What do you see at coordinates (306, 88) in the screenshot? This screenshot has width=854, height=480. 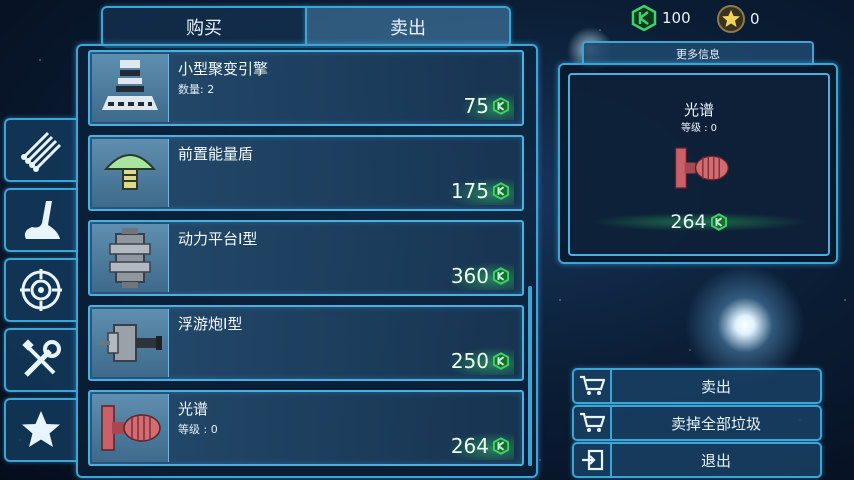 I see `list-item-engine: 小型聚变引擎 数量: 2 75` at bounding box center [306, 88].